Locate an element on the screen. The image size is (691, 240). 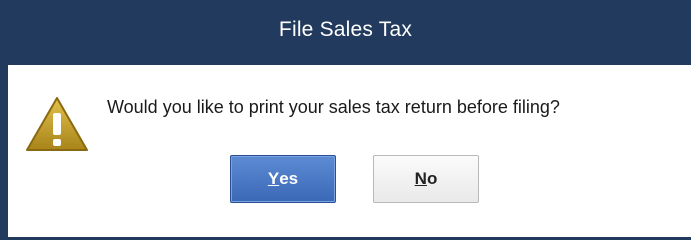
window-frame-left is located at coordinates (4, 152).